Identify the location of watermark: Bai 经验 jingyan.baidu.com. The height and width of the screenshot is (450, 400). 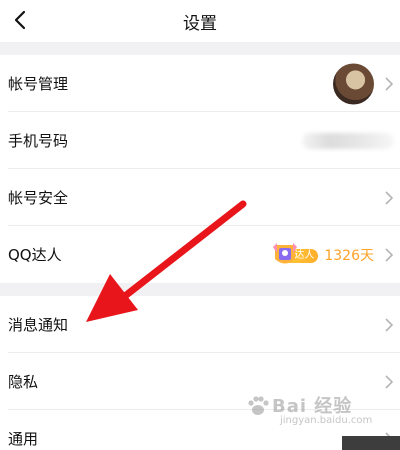
(317, 412).